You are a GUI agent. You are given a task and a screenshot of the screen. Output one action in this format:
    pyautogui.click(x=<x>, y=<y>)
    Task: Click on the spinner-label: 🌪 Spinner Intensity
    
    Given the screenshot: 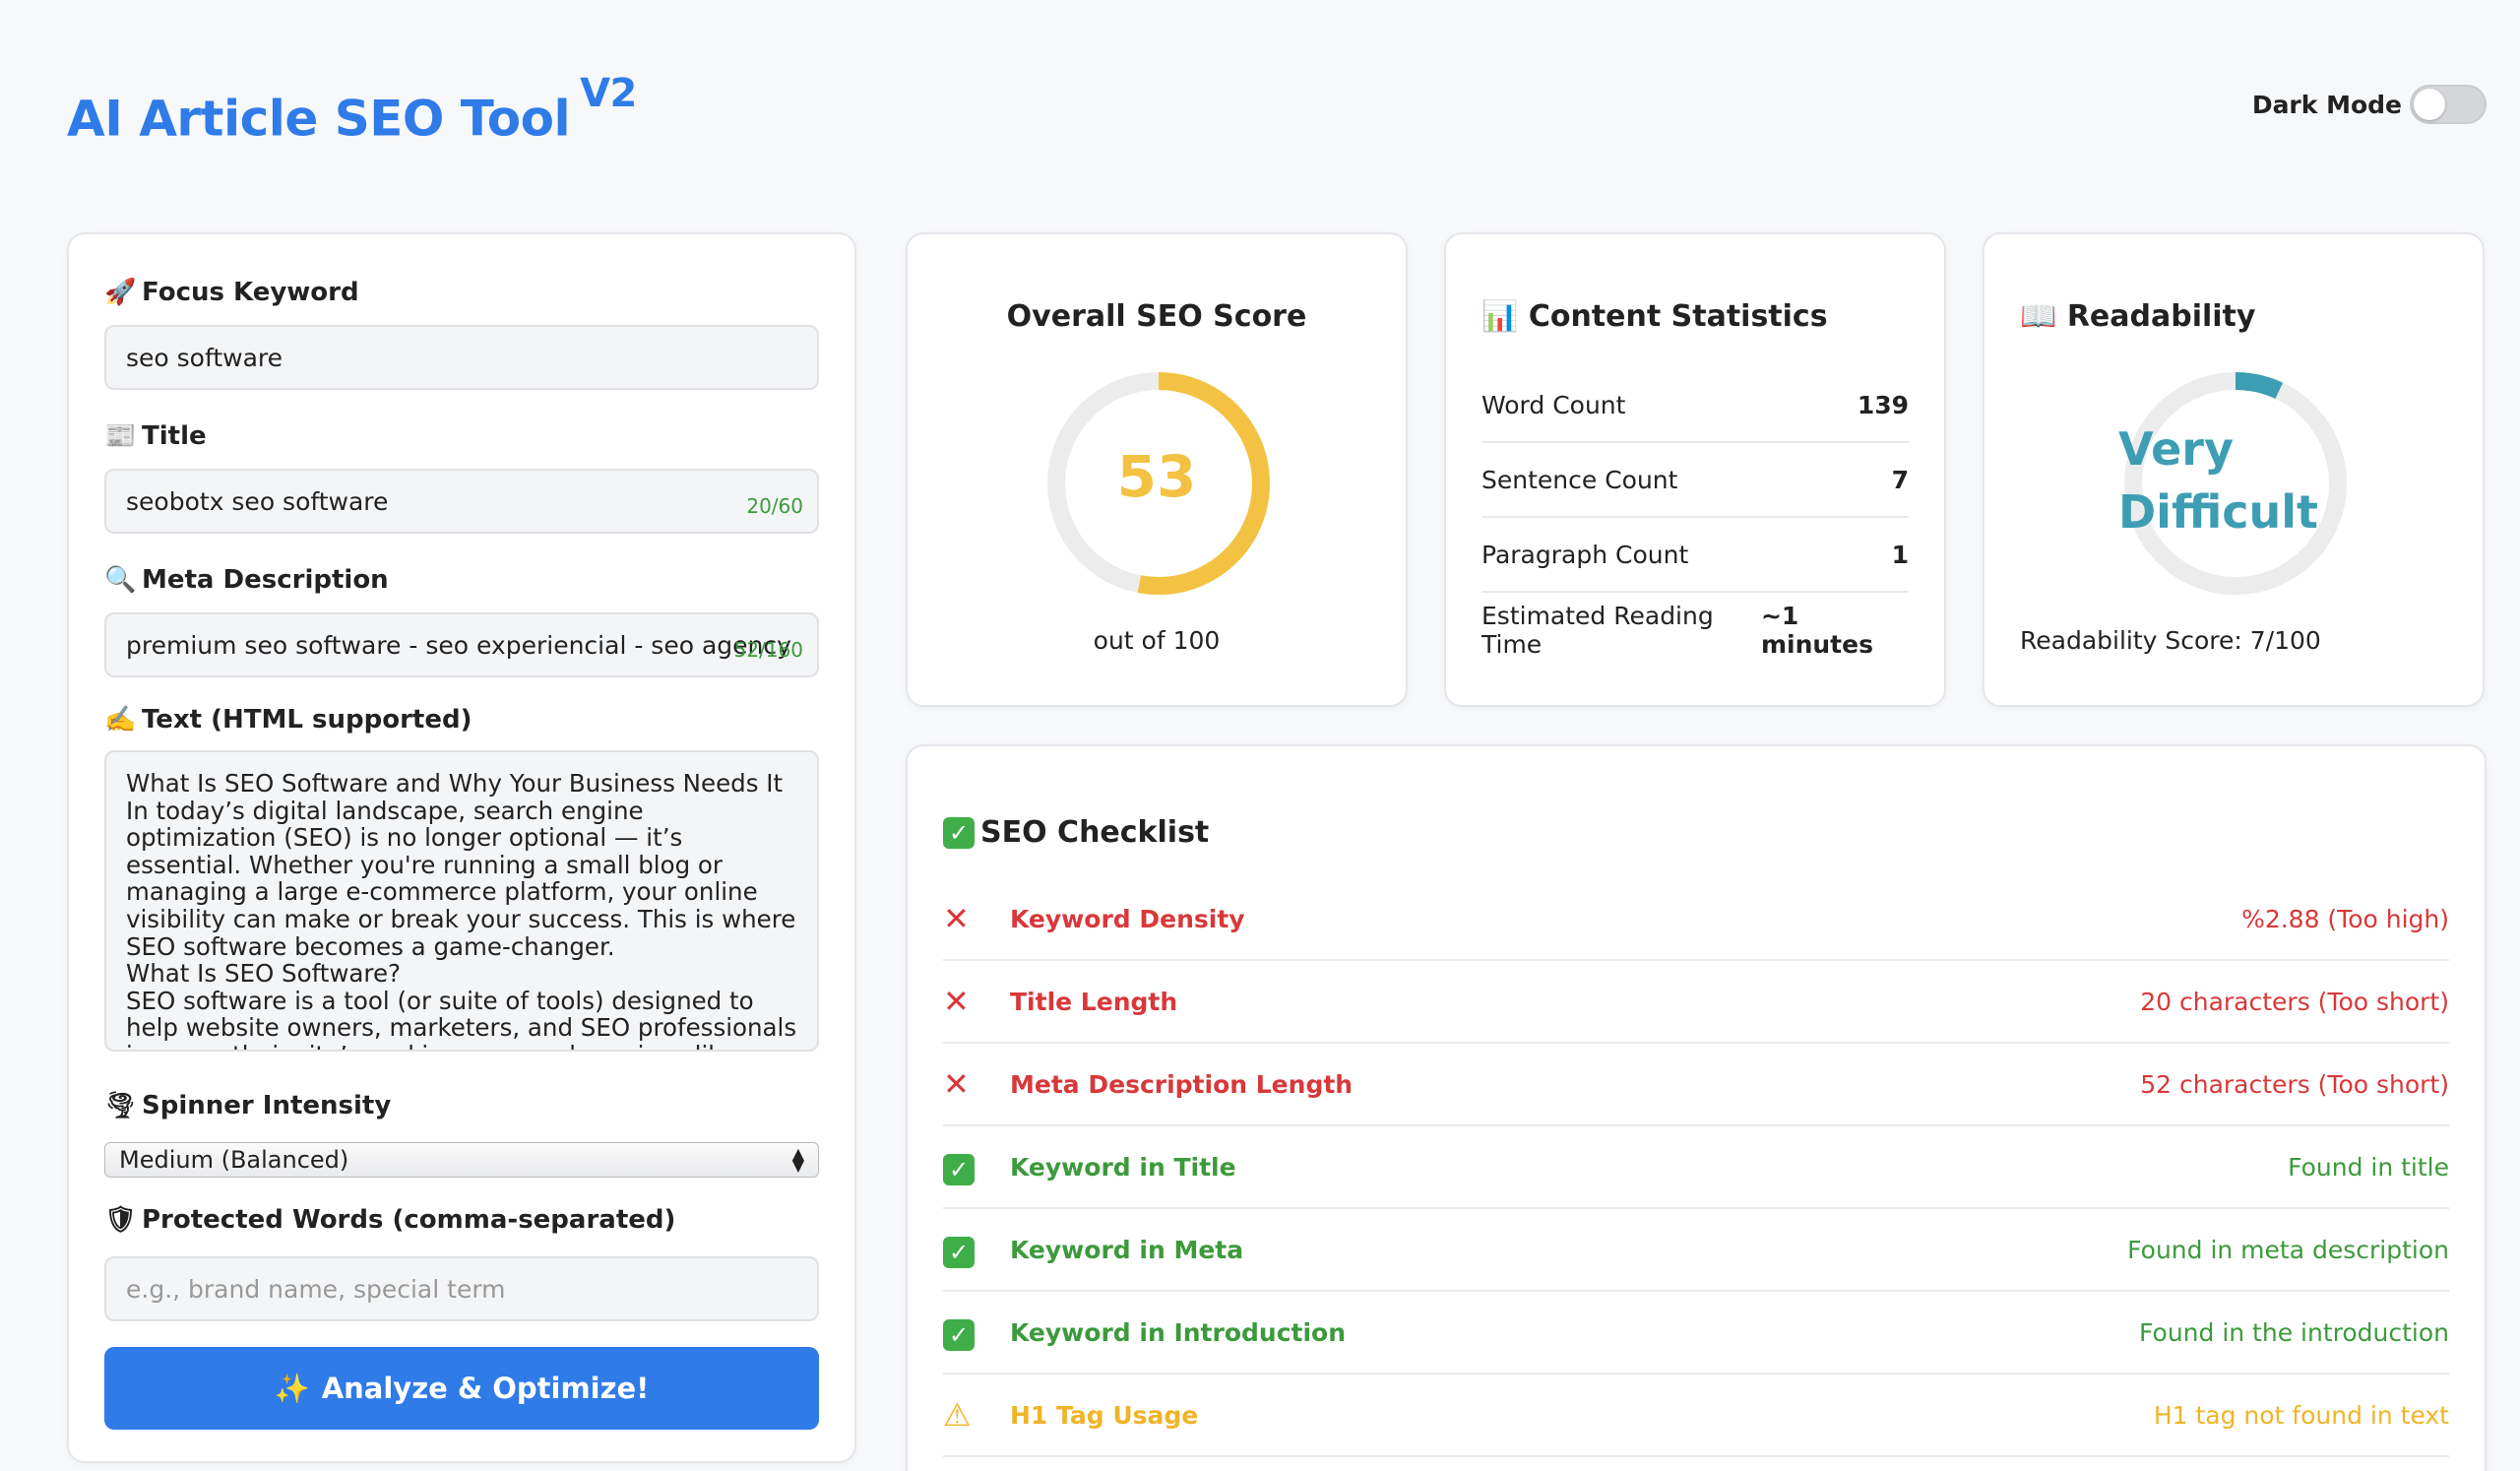 What is the action you would take?
    pyautogui.click(x=247, y=1105)
    